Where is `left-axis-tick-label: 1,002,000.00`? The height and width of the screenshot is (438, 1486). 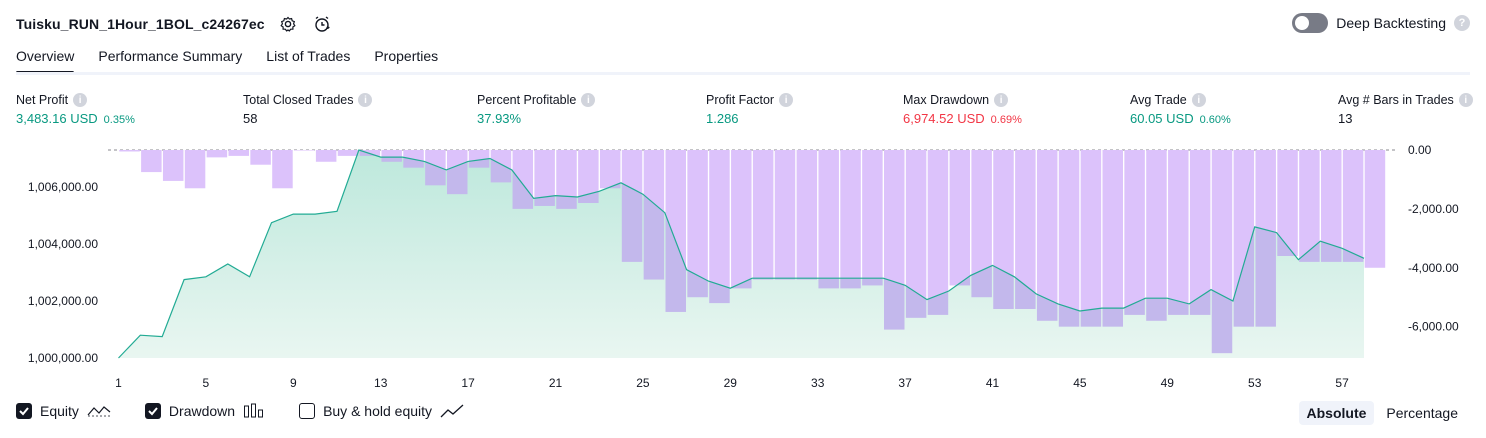
left-axis-tick-label: 1,002,000.00 is located at coordinates (63, 301).